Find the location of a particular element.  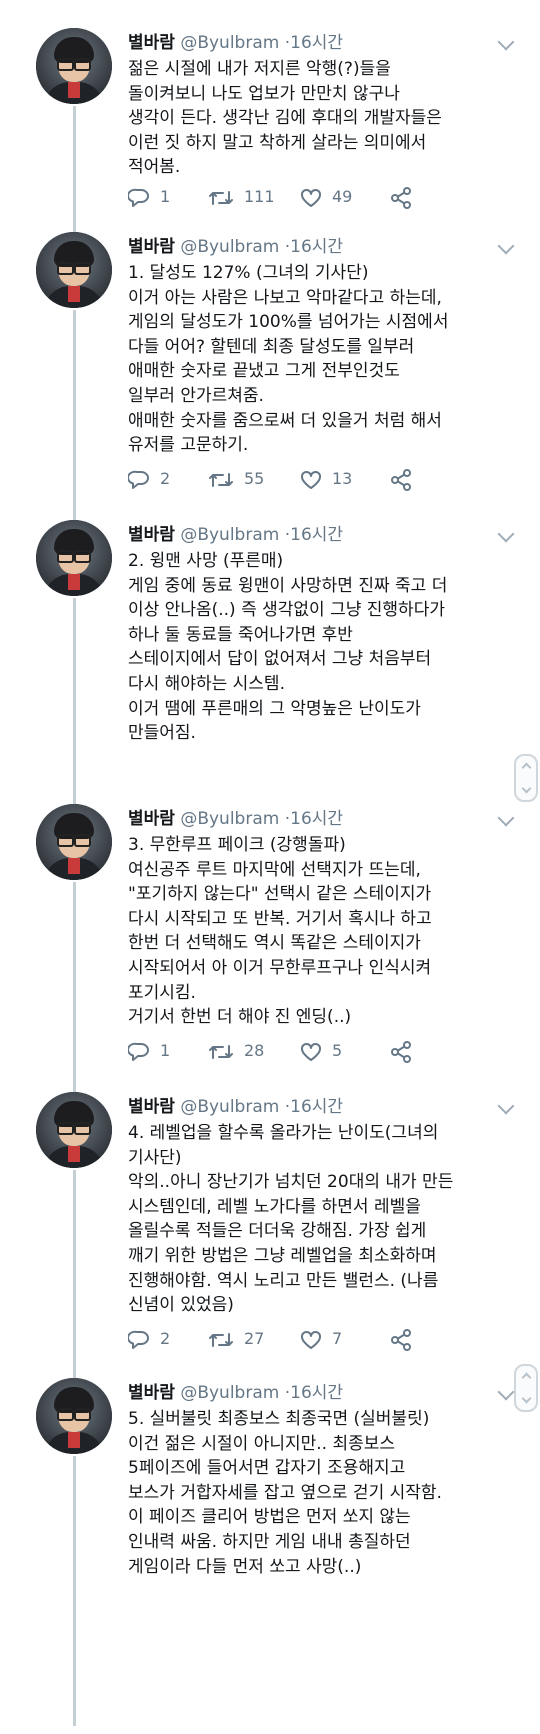

tweet-actions: 1 111 49 is located at coordinates (322, 197).